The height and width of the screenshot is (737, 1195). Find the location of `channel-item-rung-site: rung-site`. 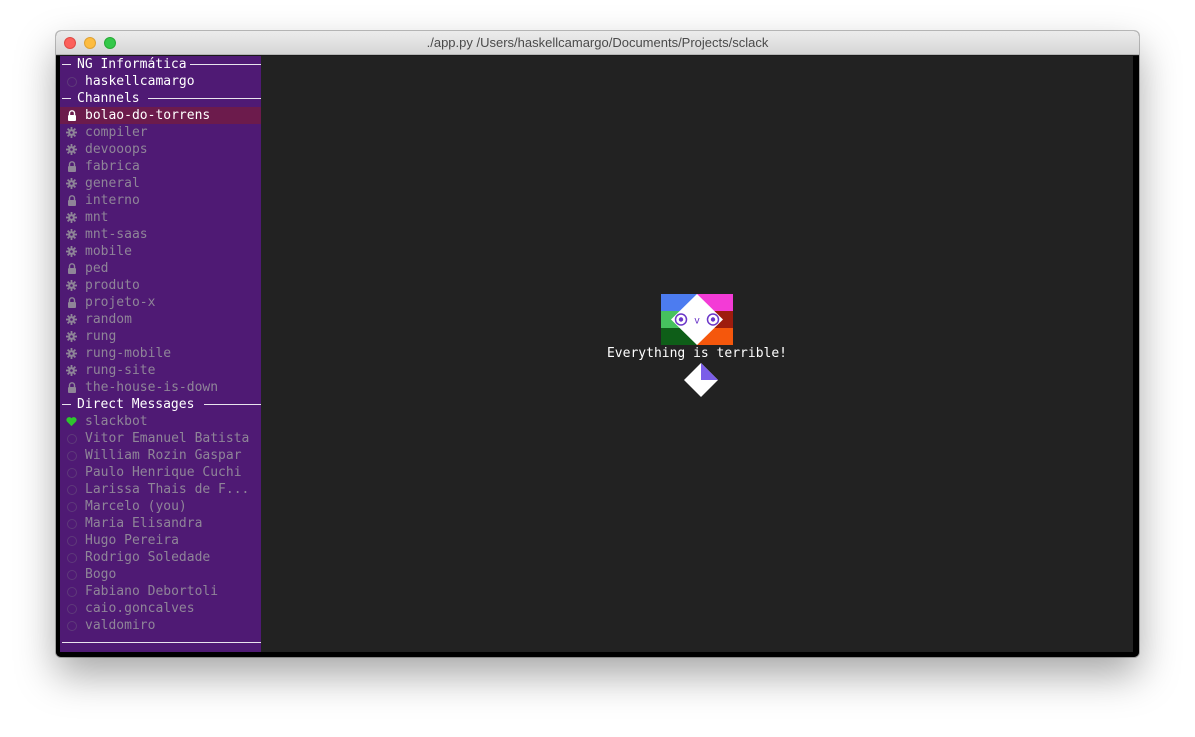

channel-item-rung-site: rung-site is located at coordinates (160, 370).